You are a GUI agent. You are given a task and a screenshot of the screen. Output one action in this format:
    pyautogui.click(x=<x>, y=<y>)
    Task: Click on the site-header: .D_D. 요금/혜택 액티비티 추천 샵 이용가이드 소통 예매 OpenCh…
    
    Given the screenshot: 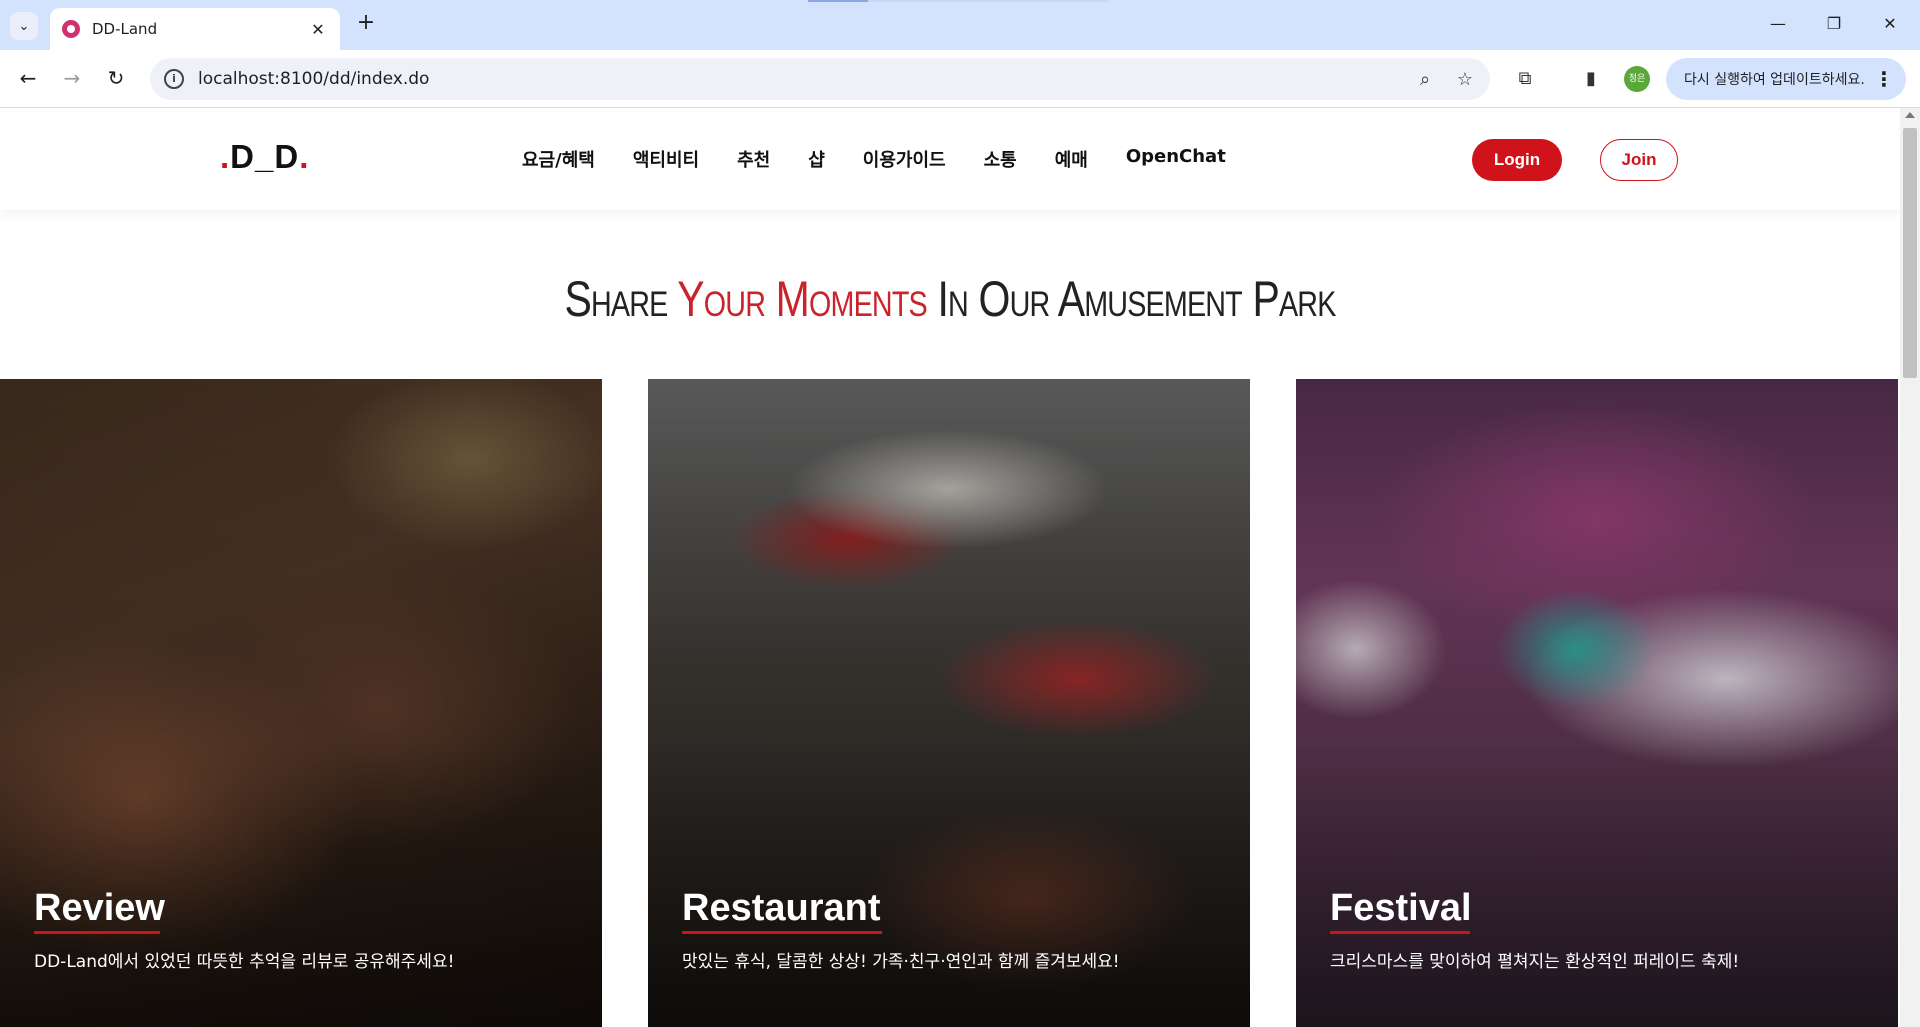 What is the action you would take?
    pyautogui.click(x=950, y=159)
    